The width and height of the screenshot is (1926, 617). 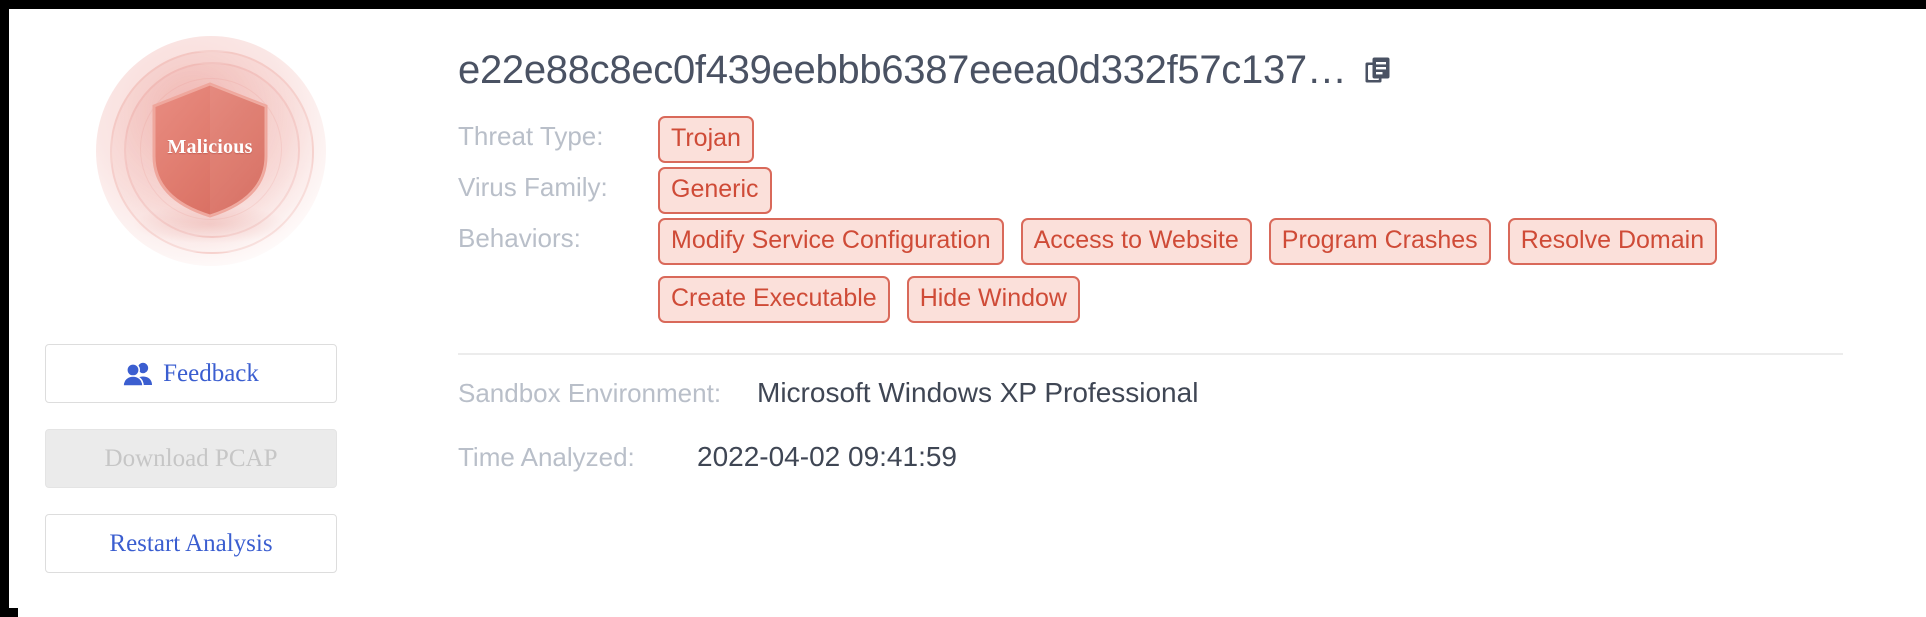 I want to click on tag: Program Crashes, so click(x=1379, y=241).